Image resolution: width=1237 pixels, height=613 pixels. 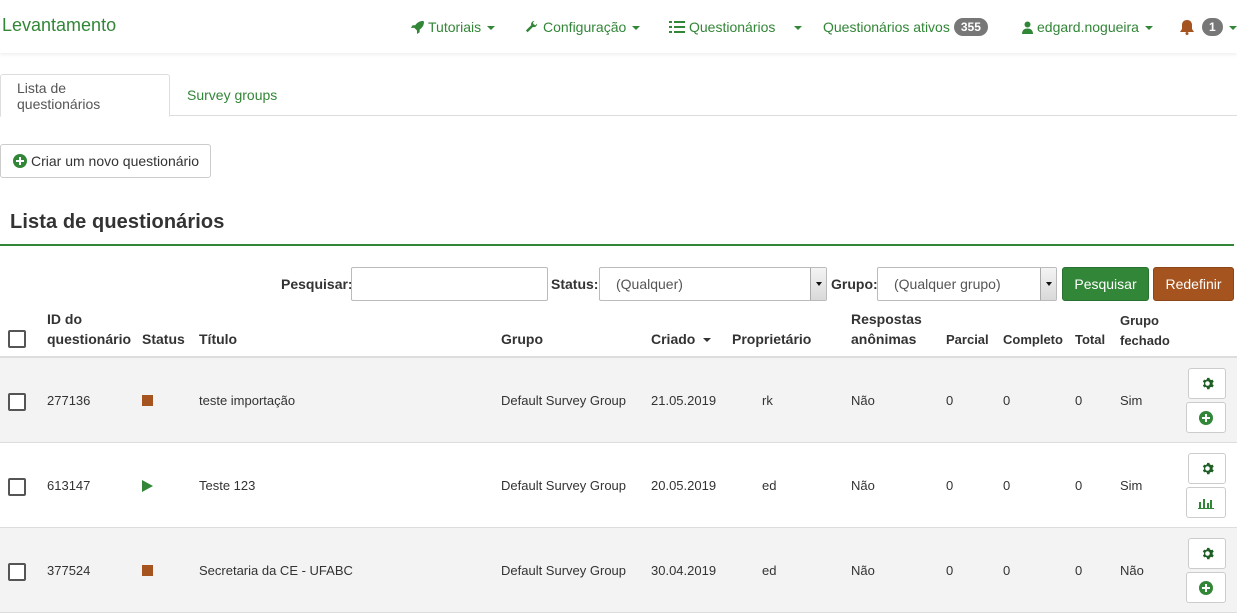 I want to click on col-title: Título, so click(x=218, y=339).